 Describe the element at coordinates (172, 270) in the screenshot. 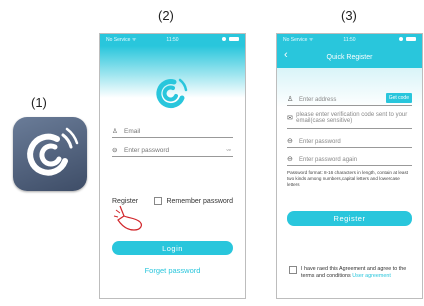

I see `forget-password-link: Forget password` at that location.